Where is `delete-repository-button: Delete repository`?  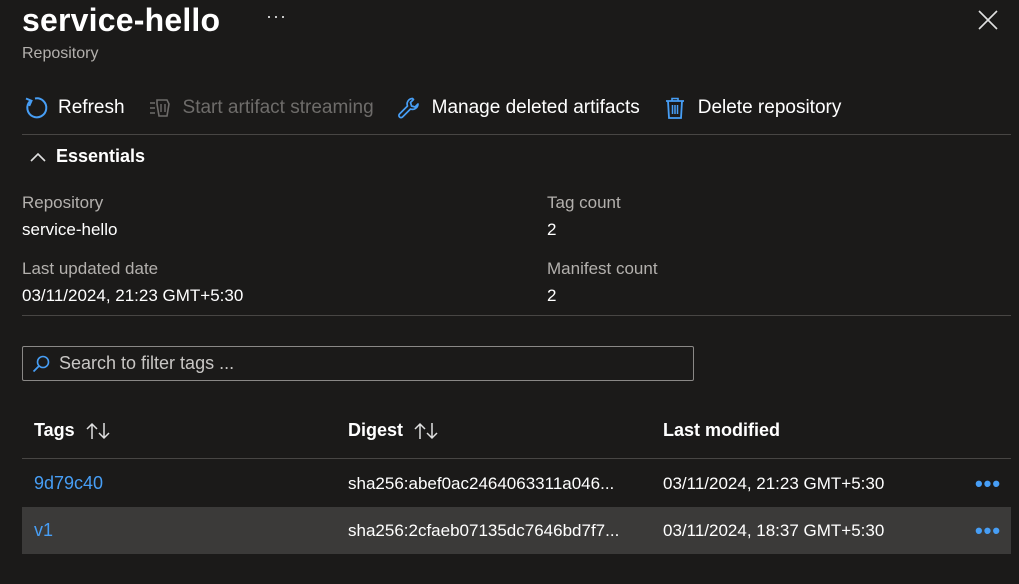 delete-repository-button: Delete repository is located at coordinates (752, 108).